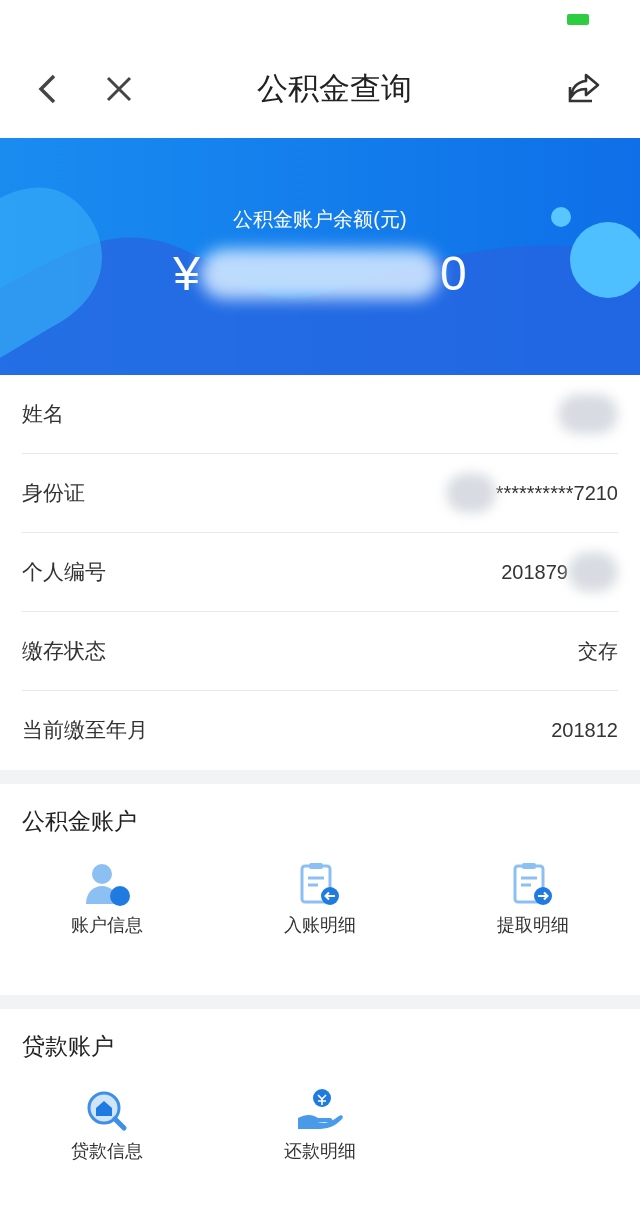 The width and height of the screenshot is (640, 1221). What do you see at coordinates (533, 900) in the screenshot?
I see `menu-item: 提取明细` at bounding box center [533, 900].